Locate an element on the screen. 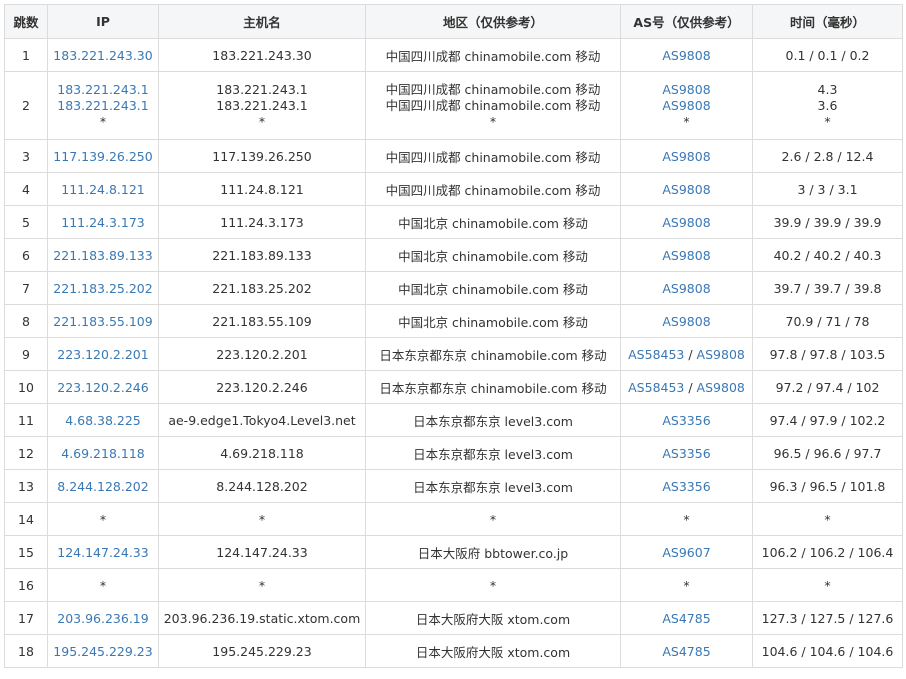  ip-cell: 117.139.26.250 is located at coordinates (103, 156).